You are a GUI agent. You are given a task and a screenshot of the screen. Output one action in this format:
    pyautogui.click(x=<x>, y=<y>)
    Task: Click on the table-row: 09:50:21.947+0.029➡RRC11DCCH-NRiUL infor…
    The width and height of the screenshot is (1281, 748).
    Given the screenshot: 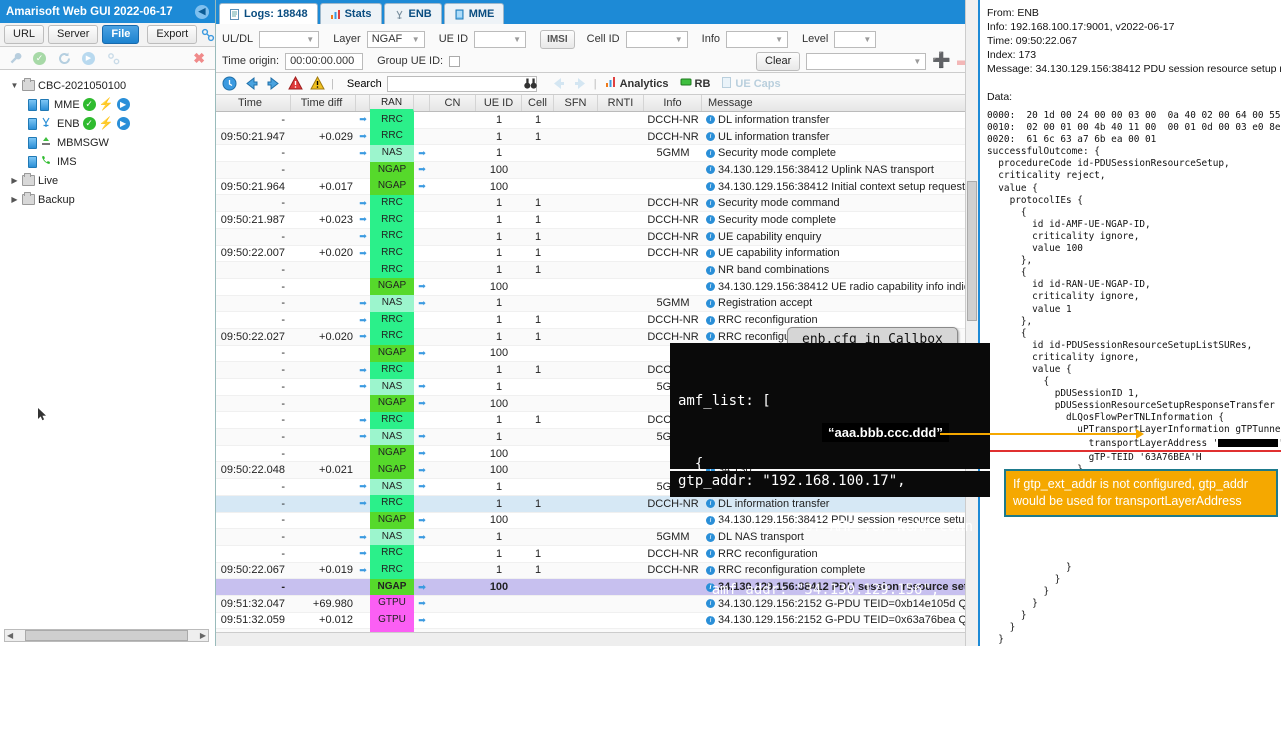 What is the action you would take?
    pyautogui.click(x=597, y=137)
    